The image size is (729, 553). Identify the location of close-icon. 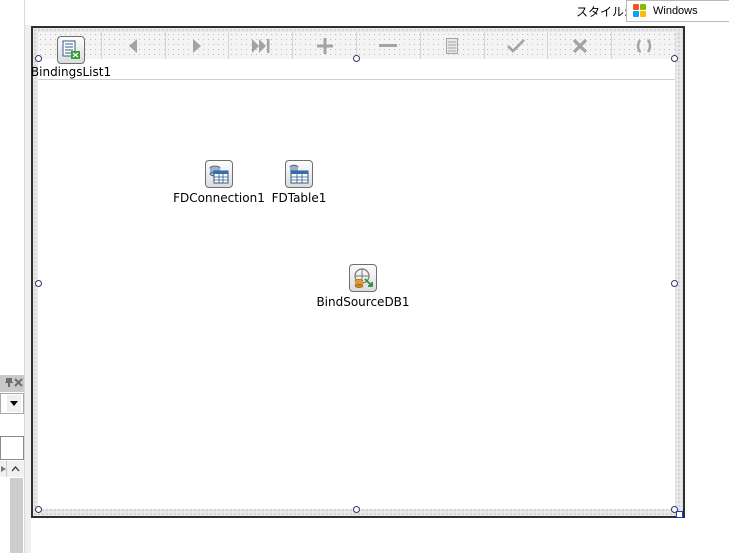
(18, 383).